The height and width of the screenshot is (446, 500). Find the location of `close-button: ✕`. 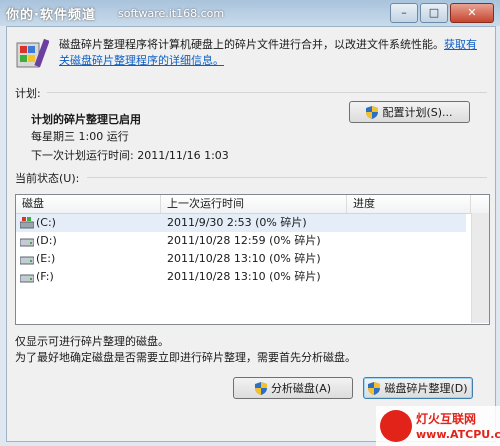

close-button: ✕ is located at coordinates (472, 13).